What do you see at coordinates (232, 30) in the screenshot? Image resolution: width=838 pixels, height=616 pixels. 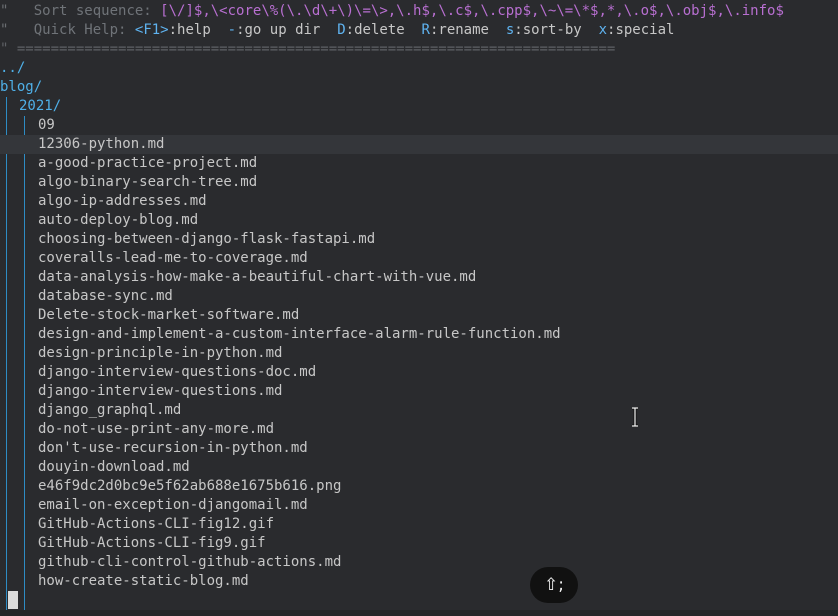 I see `help-key-up-dir: -` at bounding box center [232, 30].